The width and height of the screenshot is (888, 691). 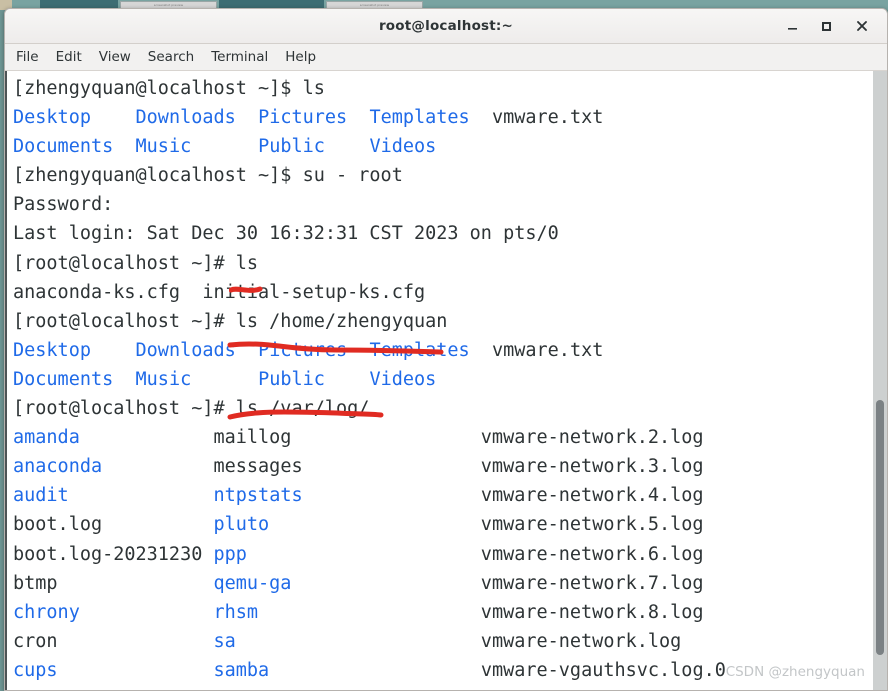 I want to click on terminal-text: vmware-network.log, so click(x=458, y=641).